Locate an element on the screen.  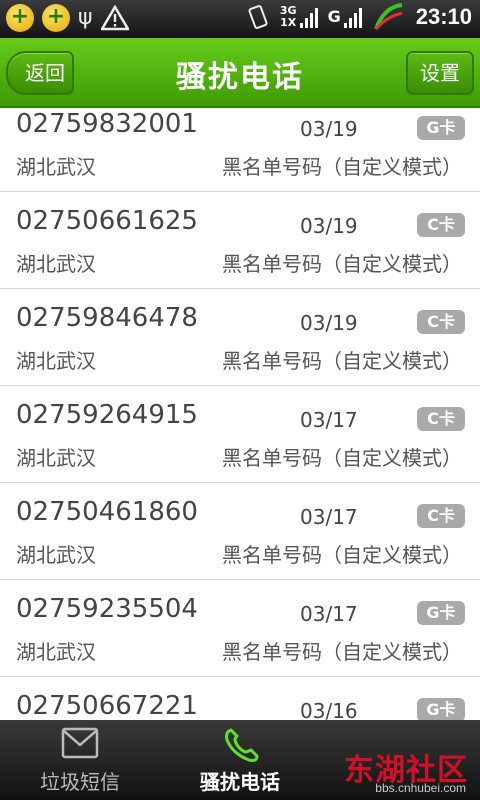
phone-number: 02759832001 is located at coordinates (107, 124).